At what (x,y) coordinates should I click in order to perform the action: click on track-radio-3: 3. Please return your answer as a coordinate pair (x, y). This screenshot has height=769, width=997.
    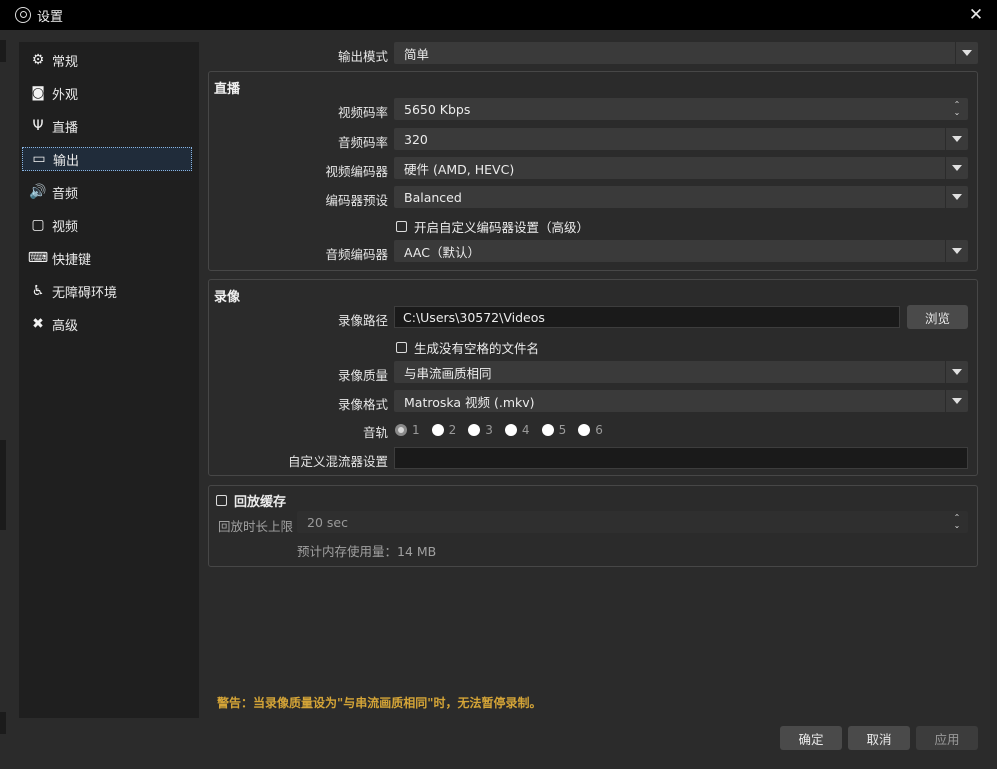
    Looking at the image, I should click on (480, 430).